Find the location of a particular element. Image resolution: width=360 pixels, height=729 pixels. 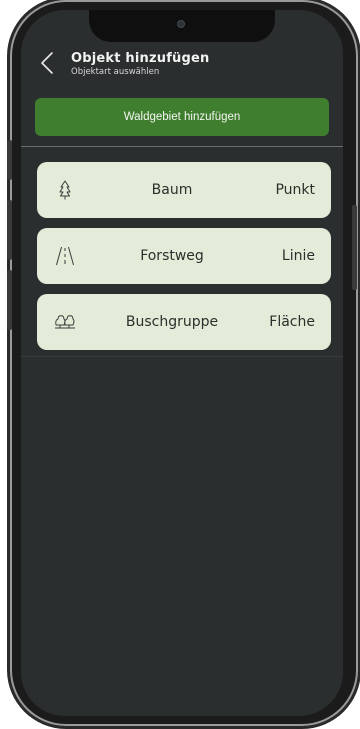

object-type-item-buschgruppe: Buschgruppe Fläche is located at coordinates (184, 322).